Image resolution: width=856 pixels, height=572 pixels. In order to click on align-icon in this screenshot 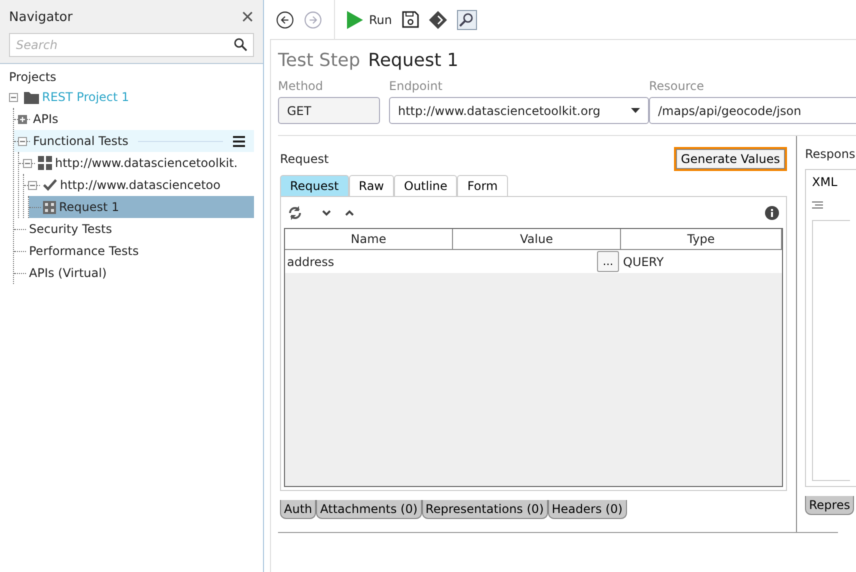, I will do `click(817, 205)`.